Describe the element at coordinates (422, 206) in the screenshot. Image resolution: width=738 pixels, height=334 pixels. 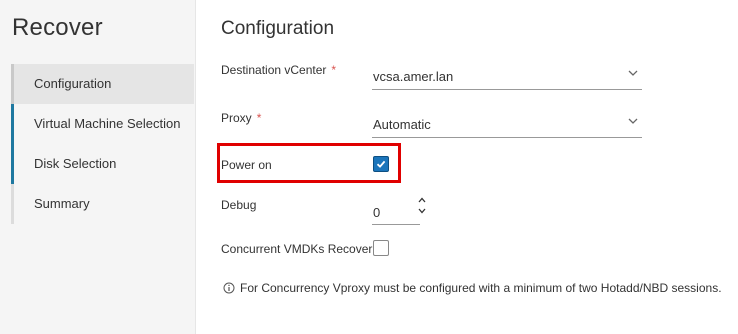
I see `spinner-arrows-icon` at that location.